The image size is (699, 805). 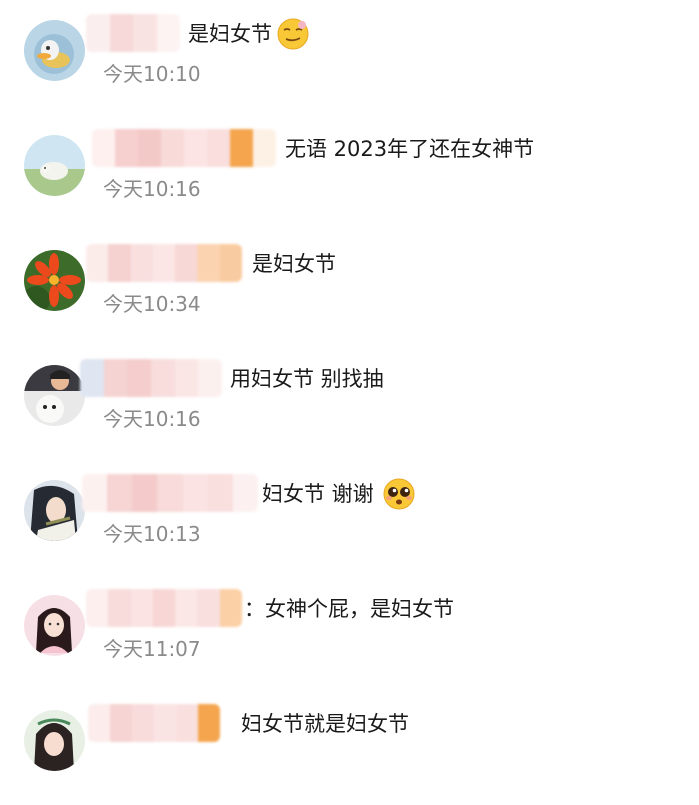 I want to click on pleading-face-emoji-icon, so click(x=399, y=494).